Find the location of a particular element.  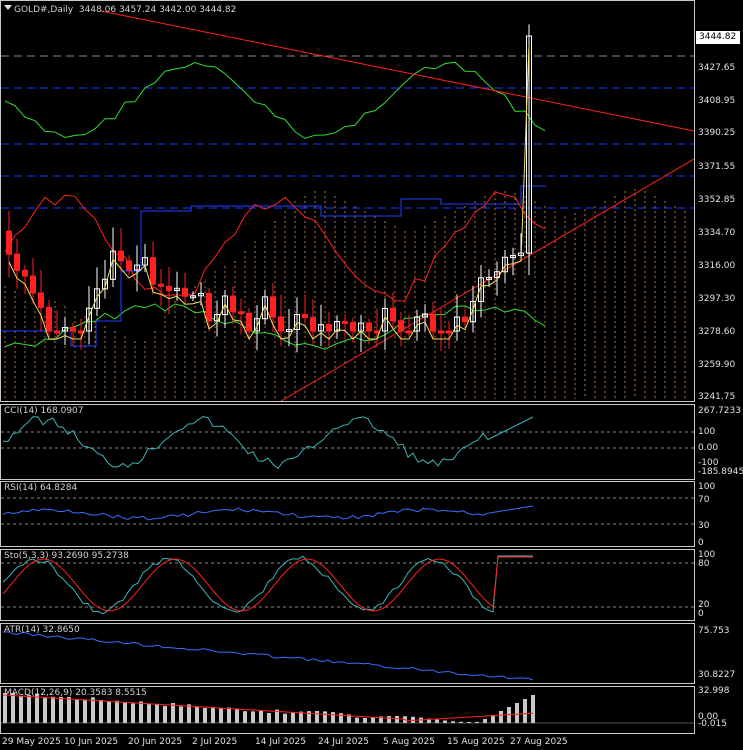

cci-axis-label: 267.7233 is located at coordinates (719, 411).